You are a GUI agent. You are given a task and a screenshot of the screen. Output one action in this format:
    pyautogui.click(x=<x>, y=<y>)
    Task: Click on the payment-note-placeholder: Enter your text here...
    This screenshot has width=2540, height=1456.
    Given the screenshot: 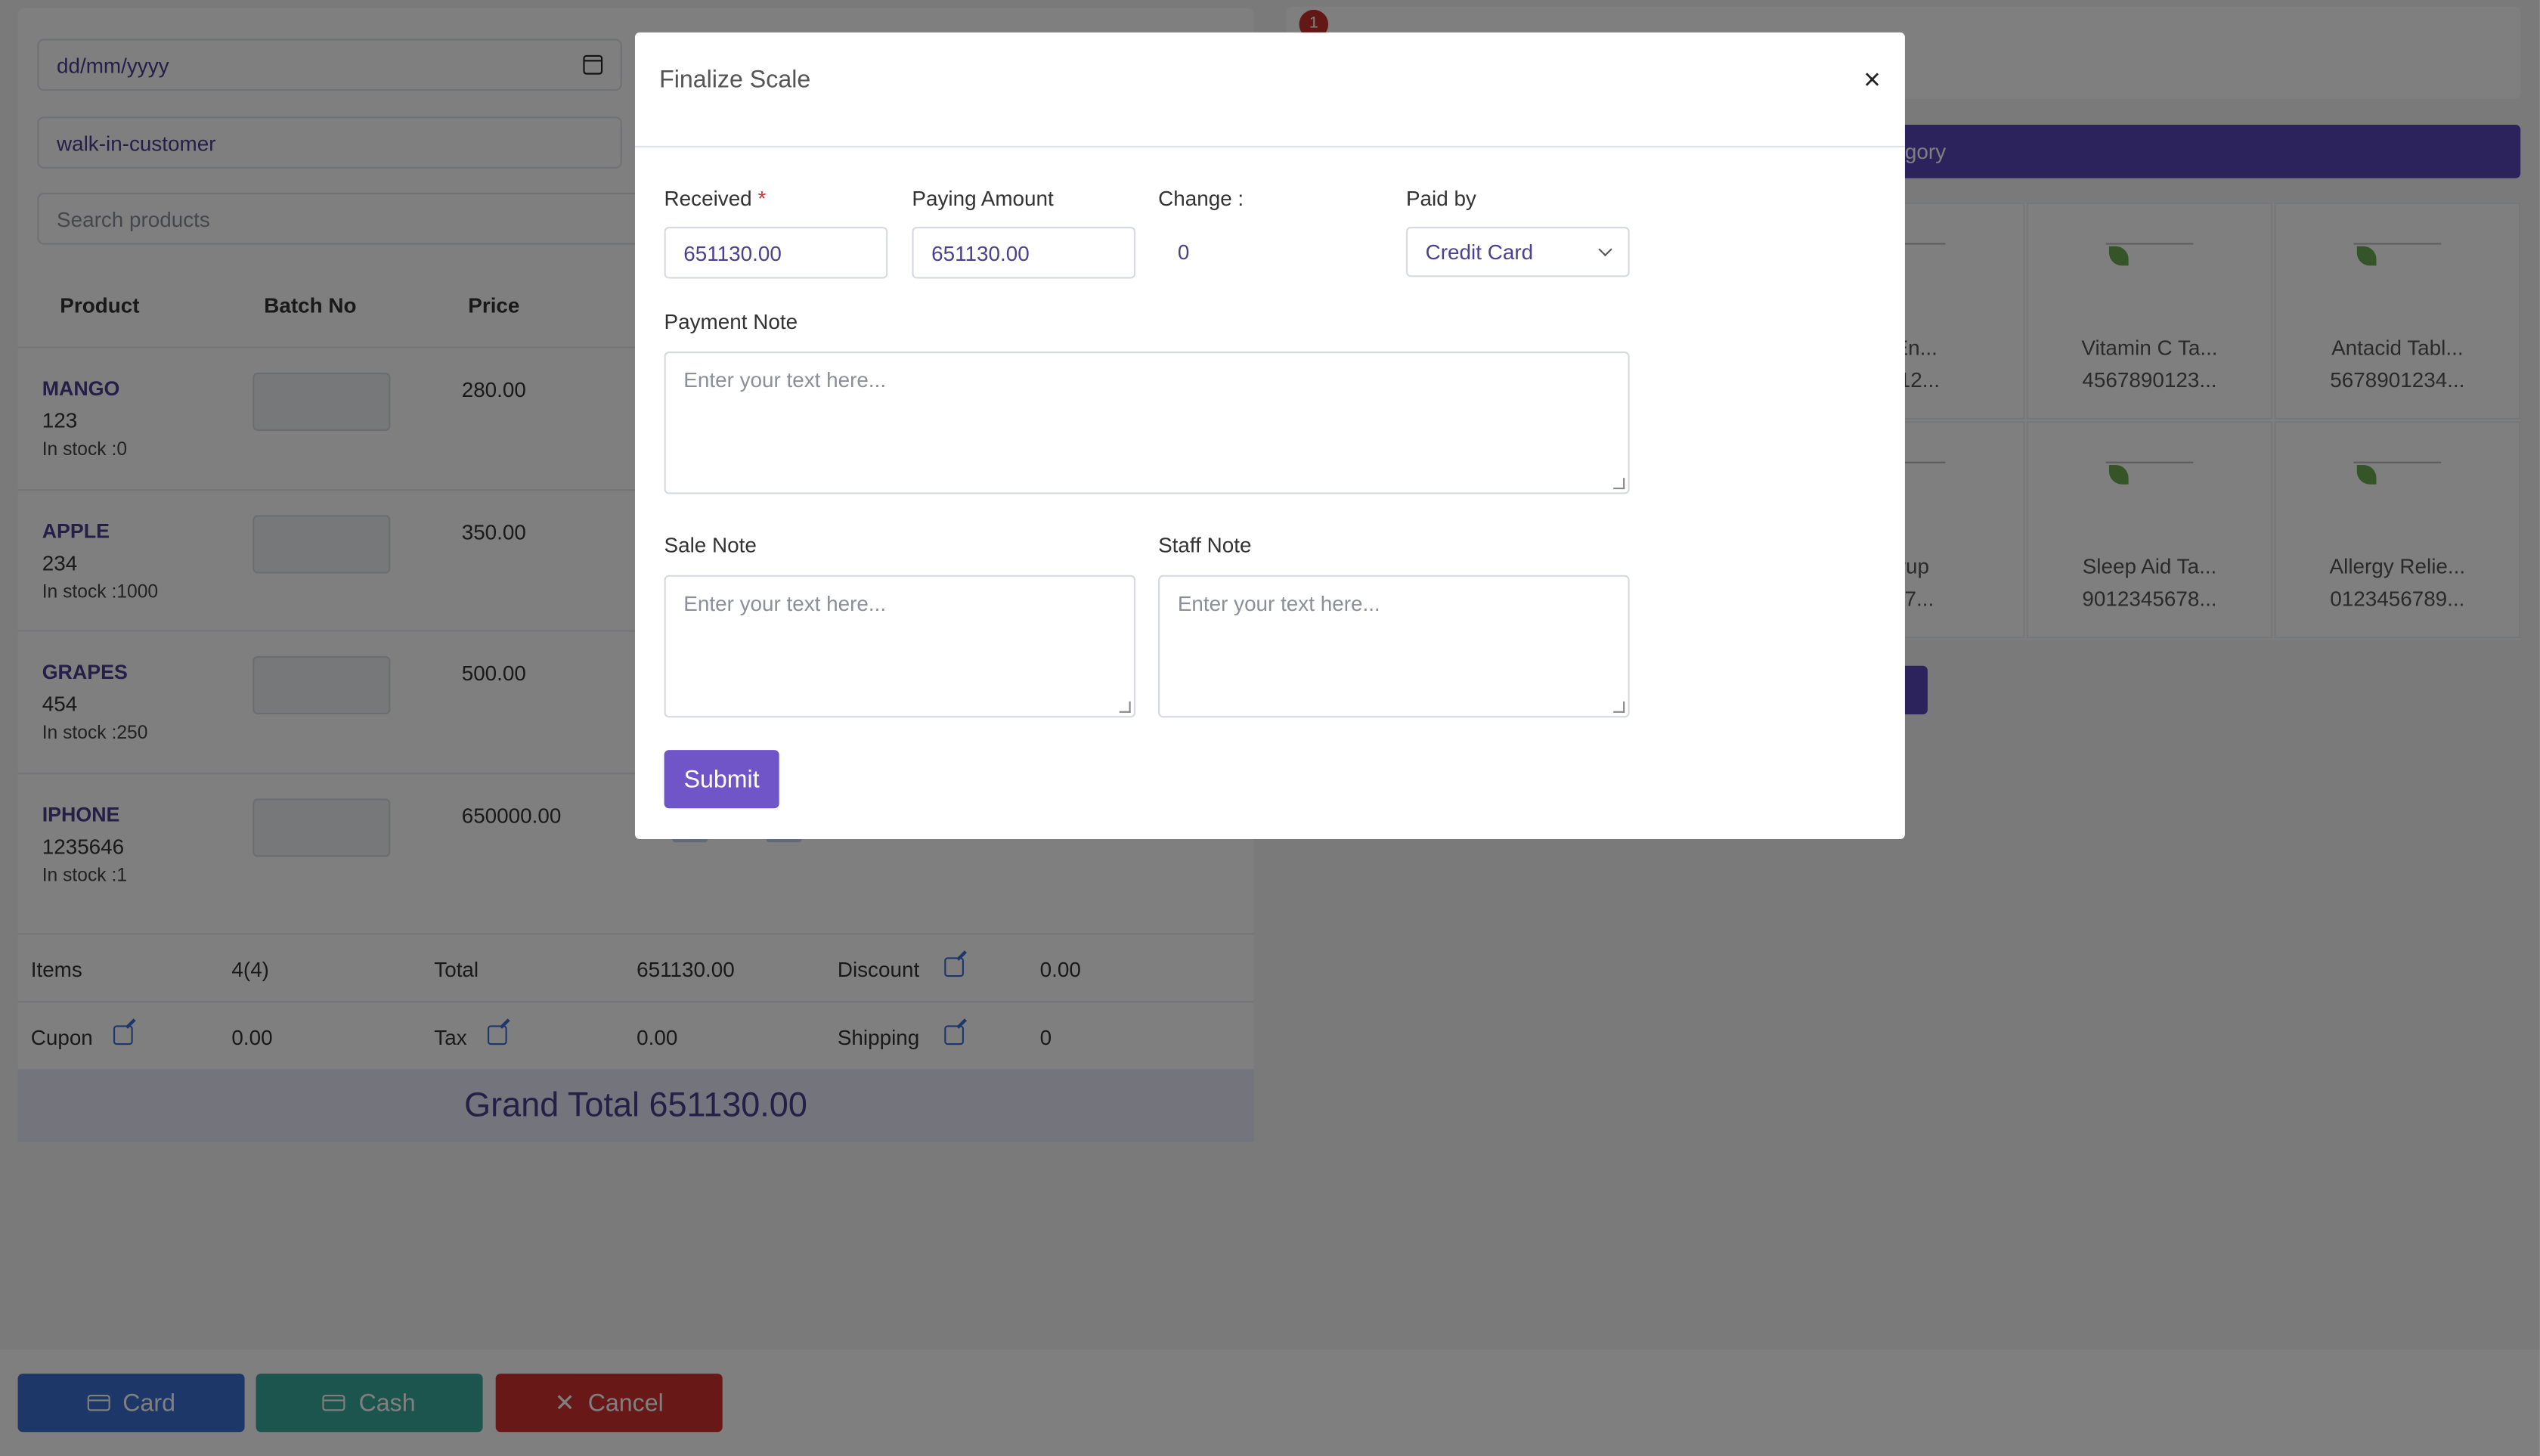 What is the action you would take?
    pyautogui.click(x=785, y=379)
    